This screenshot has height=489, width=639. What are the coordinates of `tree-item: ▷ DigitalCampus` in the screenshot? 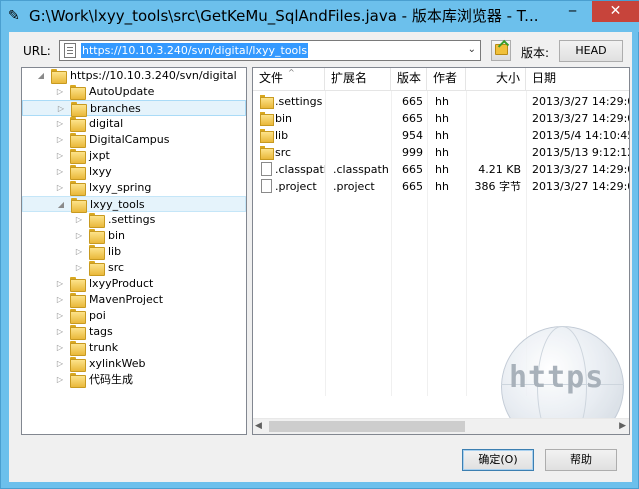 It's located at (134, 140).